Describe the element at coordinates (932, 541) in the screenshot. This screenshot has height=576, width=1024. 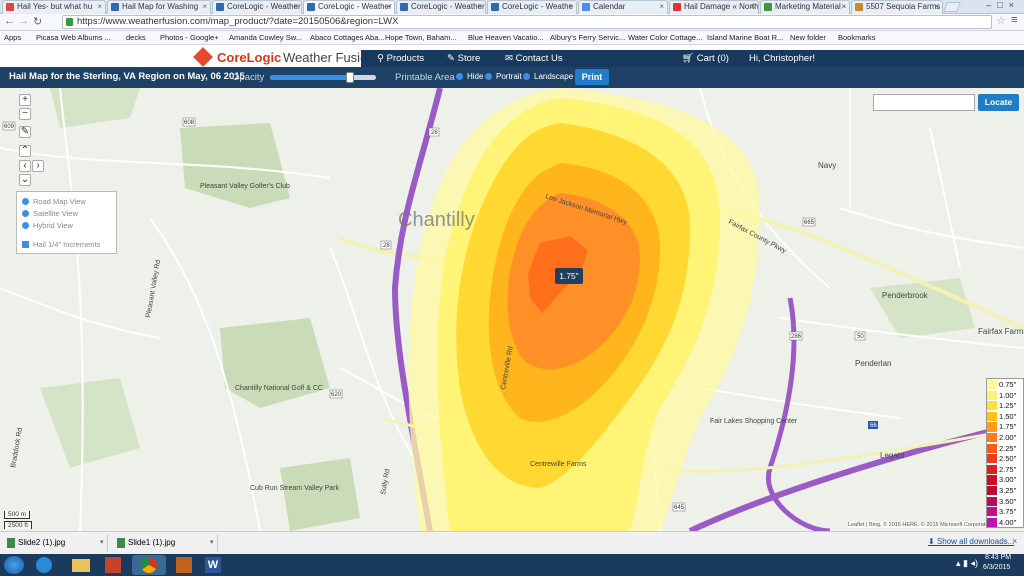
I see `download-arrow-icon: ⬇` at that location.